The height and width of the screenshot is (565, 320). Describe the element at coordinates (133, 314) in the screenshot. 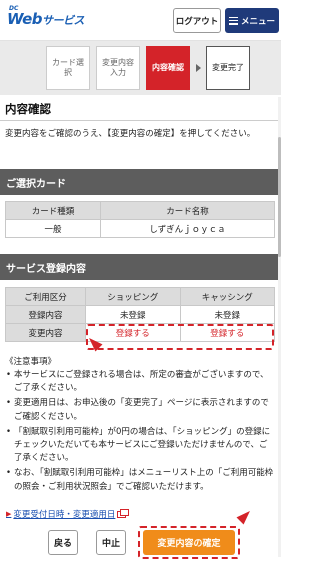

I see `shopping-current-value: 未登録` at that location.